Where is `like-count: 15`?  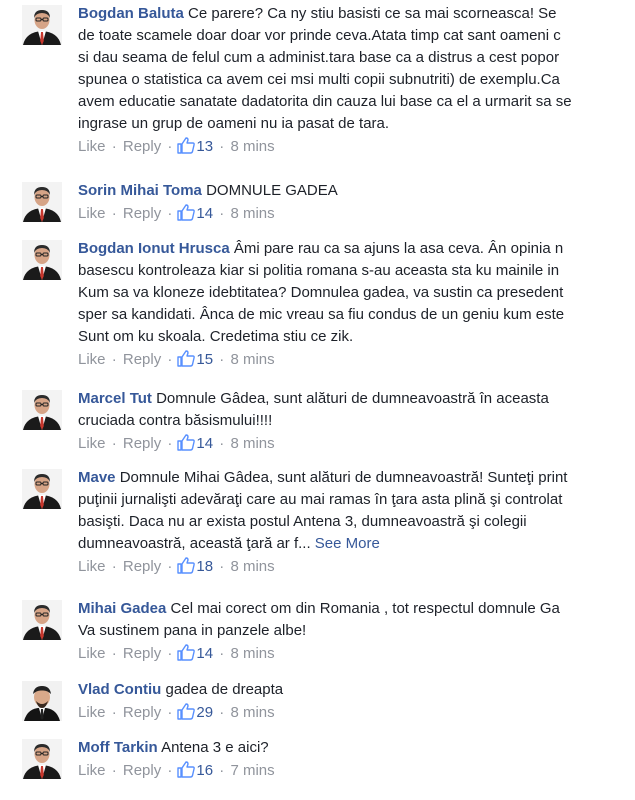 like-count: 15 is located at coordinates (204, 359).